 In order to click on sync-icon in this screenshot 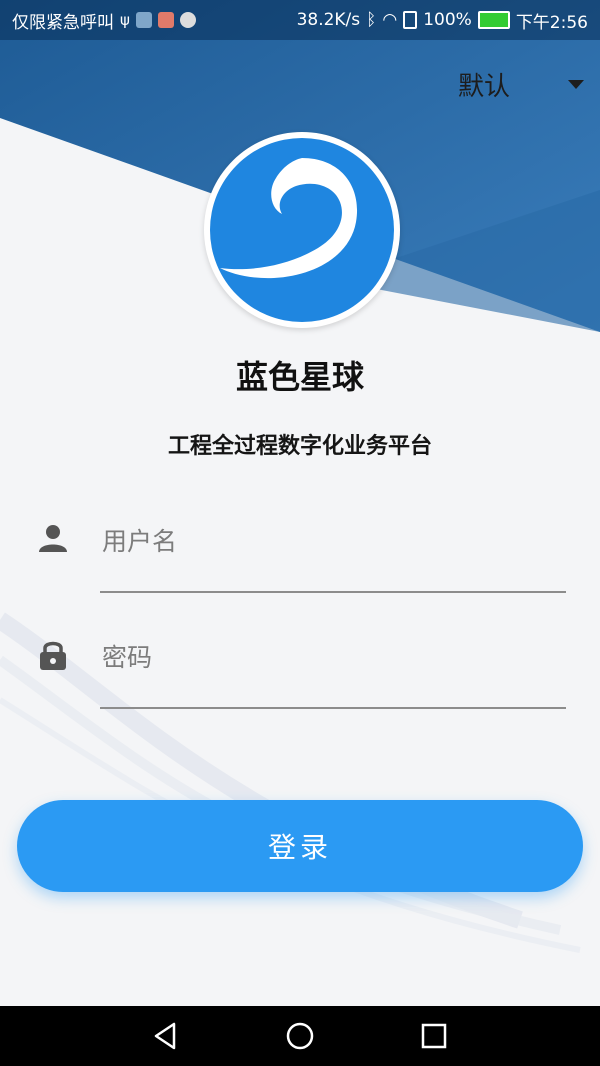, I will do `click(187, 20)`.